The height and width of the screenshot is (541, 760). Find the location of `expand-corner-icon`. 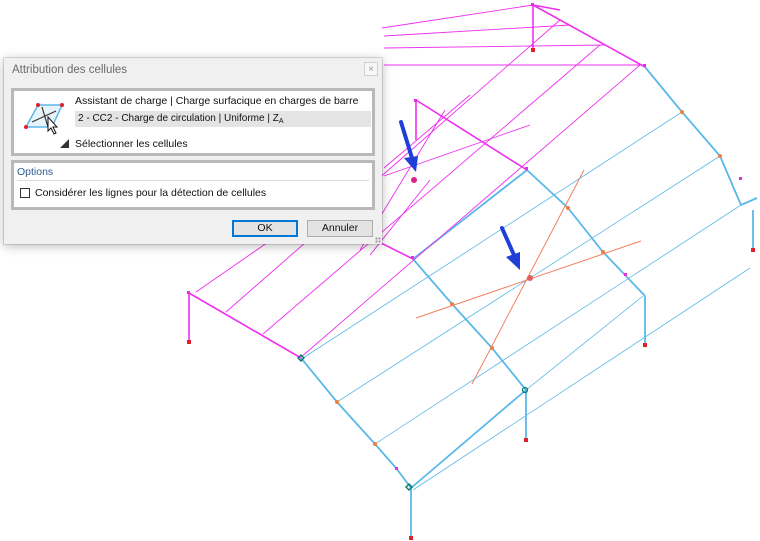

expand-corner-icon is located at coordinates (64, 143).